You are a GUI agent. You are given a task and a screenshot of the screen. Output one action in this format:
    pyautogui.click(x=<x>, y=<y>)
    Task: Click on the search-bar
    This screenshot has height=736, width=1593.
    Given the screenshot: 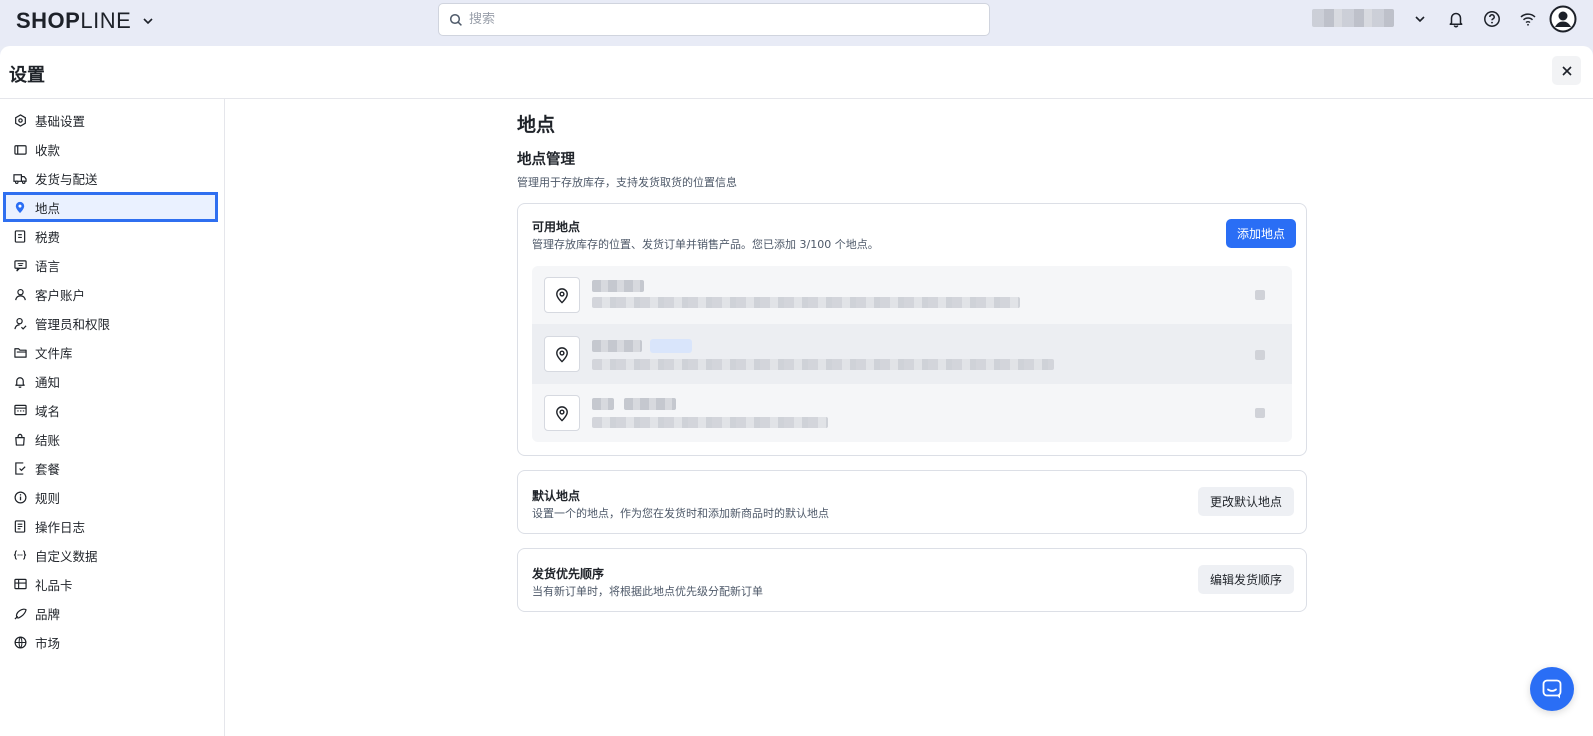 What is the action you would take?
    pyautogui.click(x=714, y=19)
    